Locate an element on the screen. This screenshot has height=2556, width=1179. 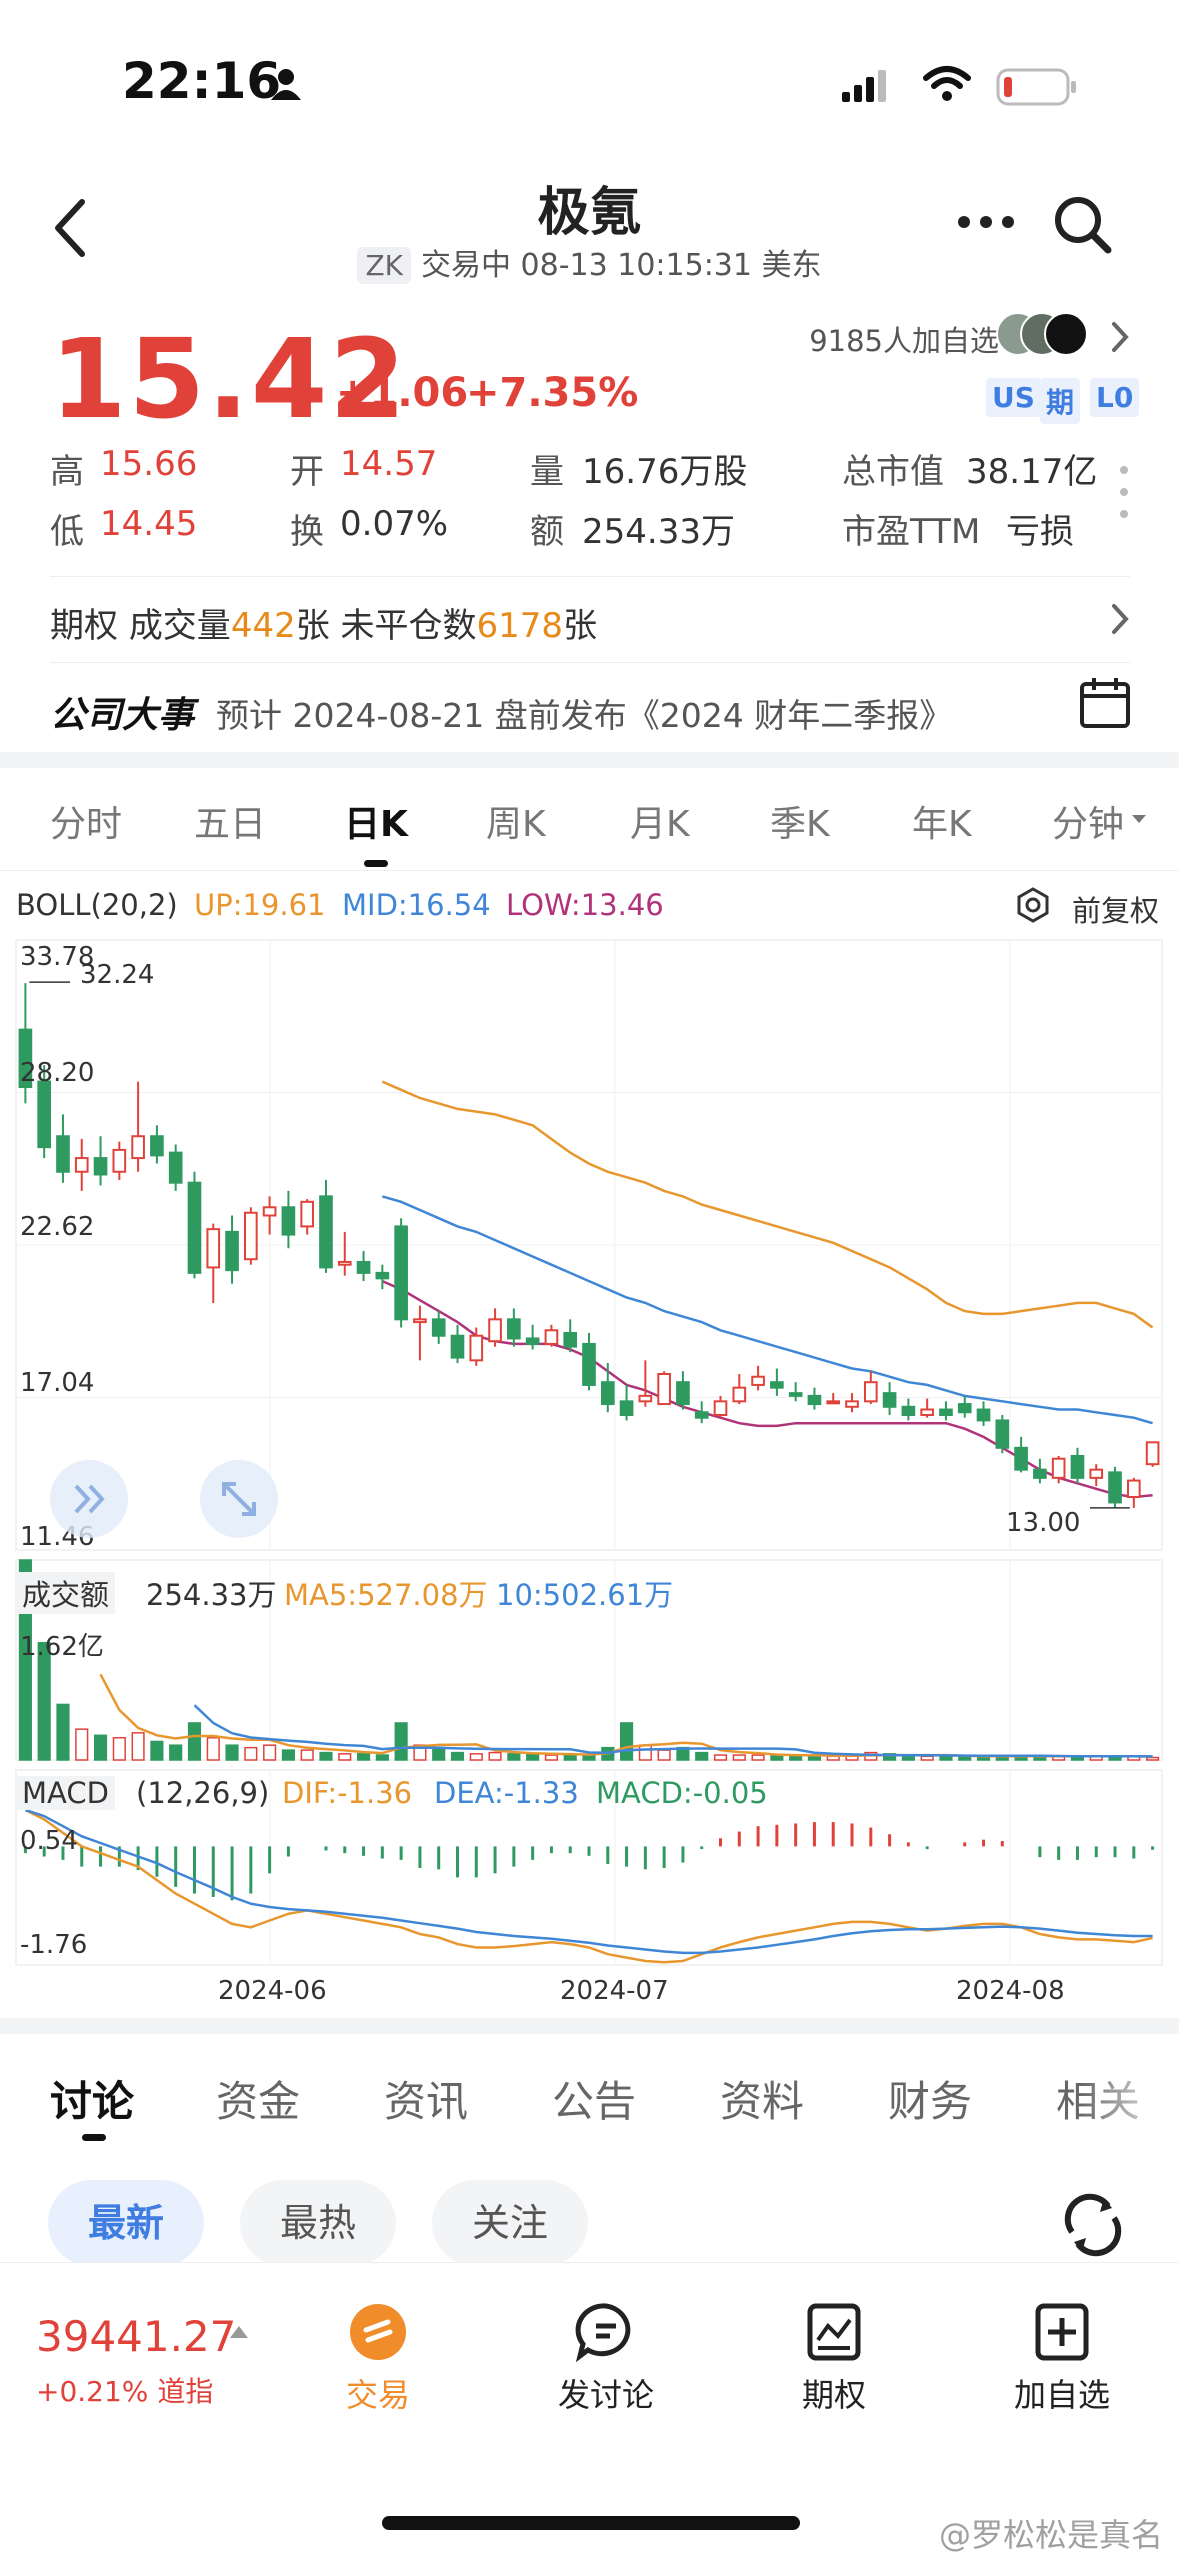
add-watchlist-button is located at coordinates (1062, 2334).